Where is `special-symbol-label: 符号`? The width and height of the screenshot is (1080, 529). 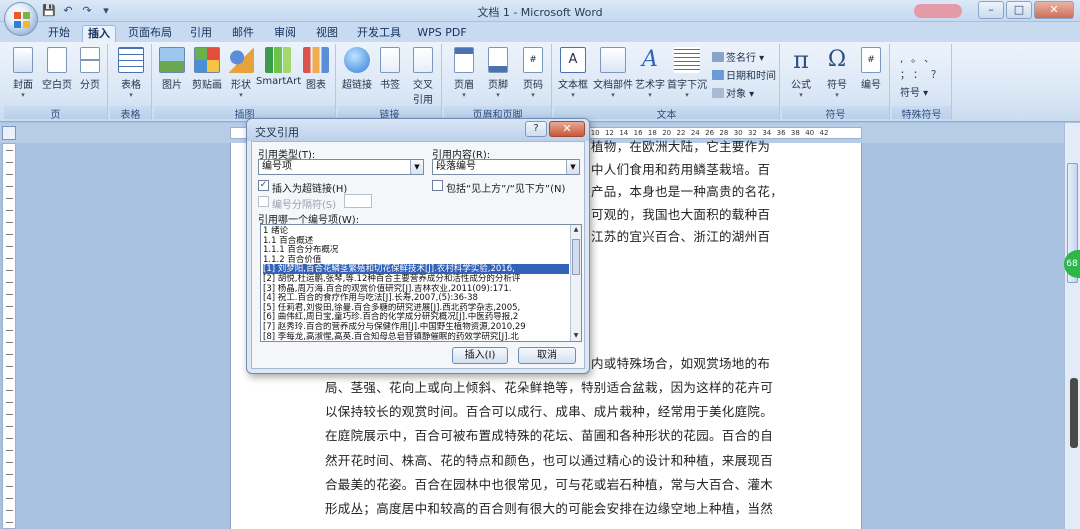
special-symbol-label: 符号 is located at coordinates (910, 93).